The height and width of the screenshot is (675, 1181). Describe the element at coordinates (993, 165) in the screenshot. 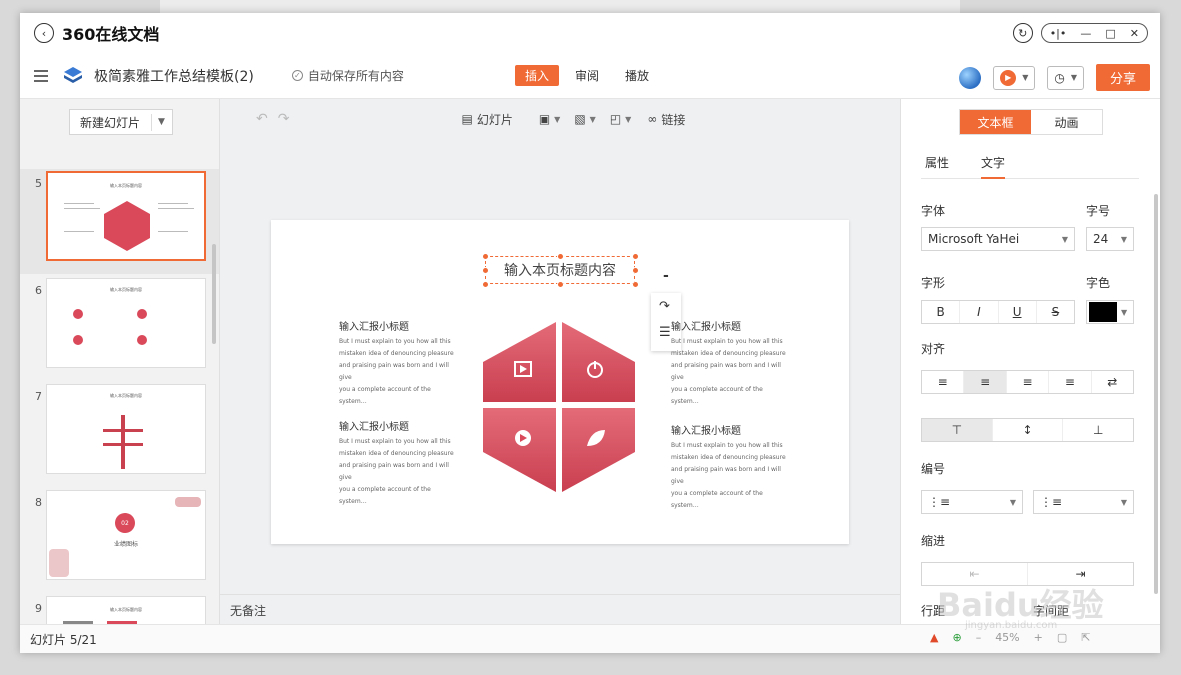

I see `tab-text: 文字` at that location.